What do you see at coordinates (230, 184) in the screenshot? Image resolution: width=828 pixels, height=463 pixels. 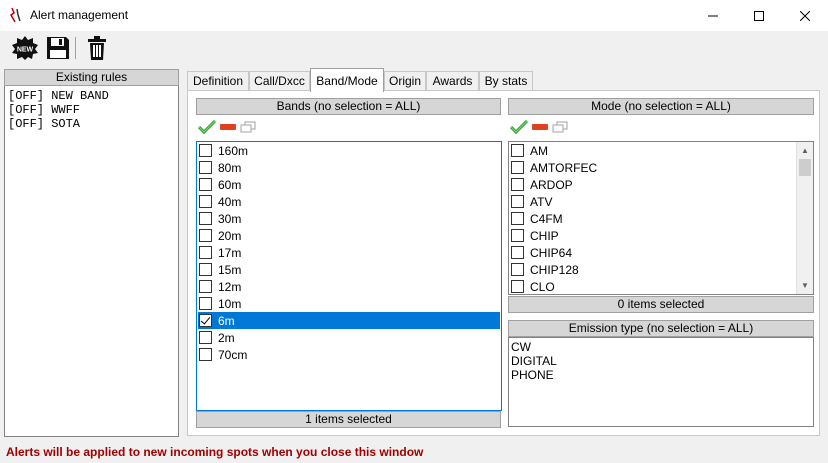 I see `band-label: 60m` at bounding box center [230, 184].